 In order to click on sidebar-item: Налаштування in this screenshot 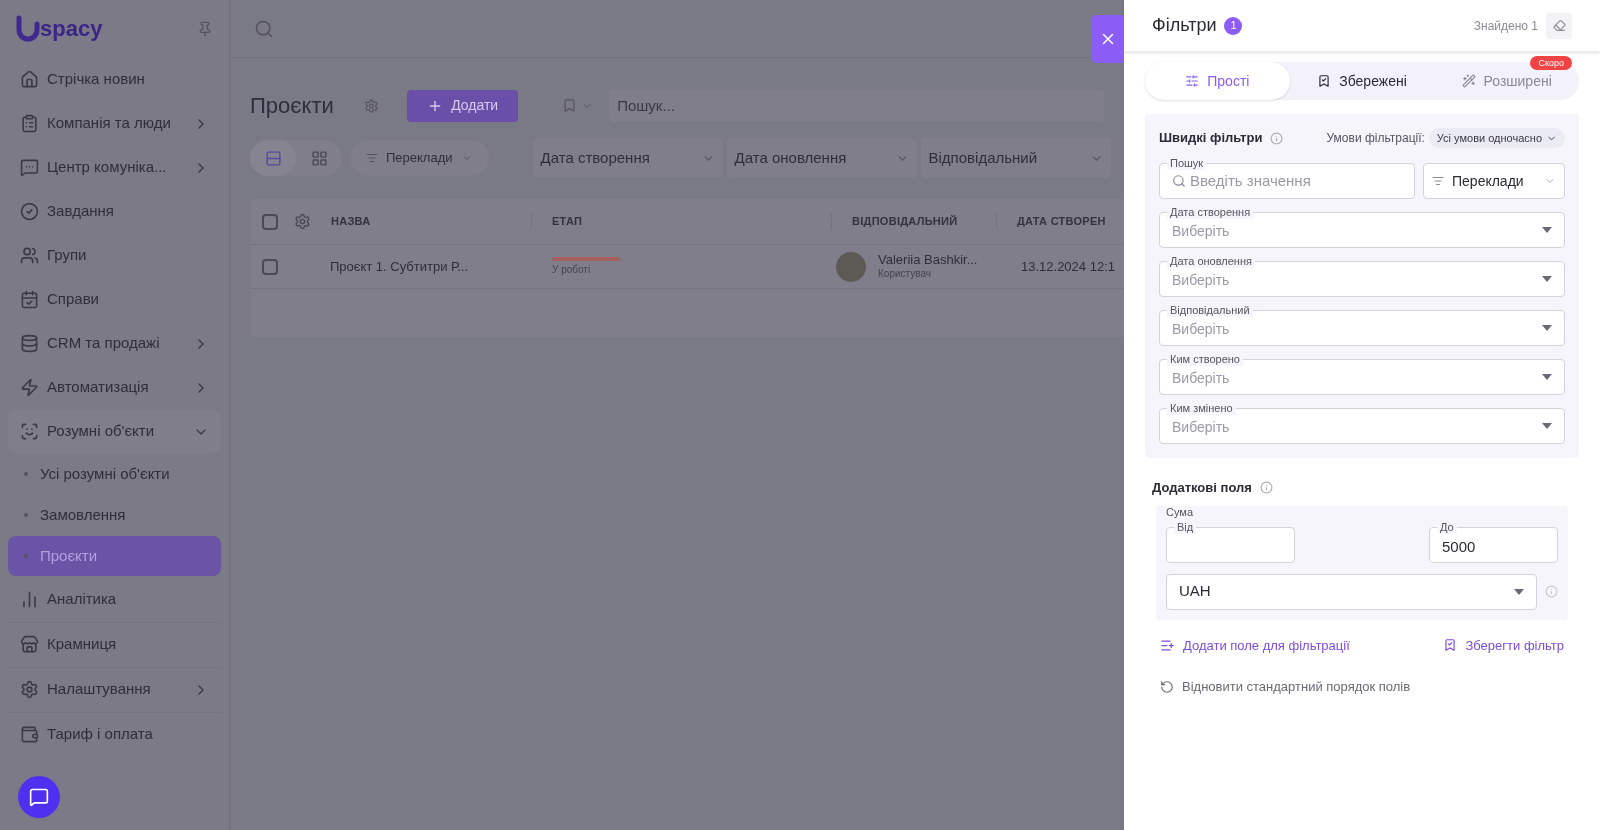, I will do `click(114, 689)`.